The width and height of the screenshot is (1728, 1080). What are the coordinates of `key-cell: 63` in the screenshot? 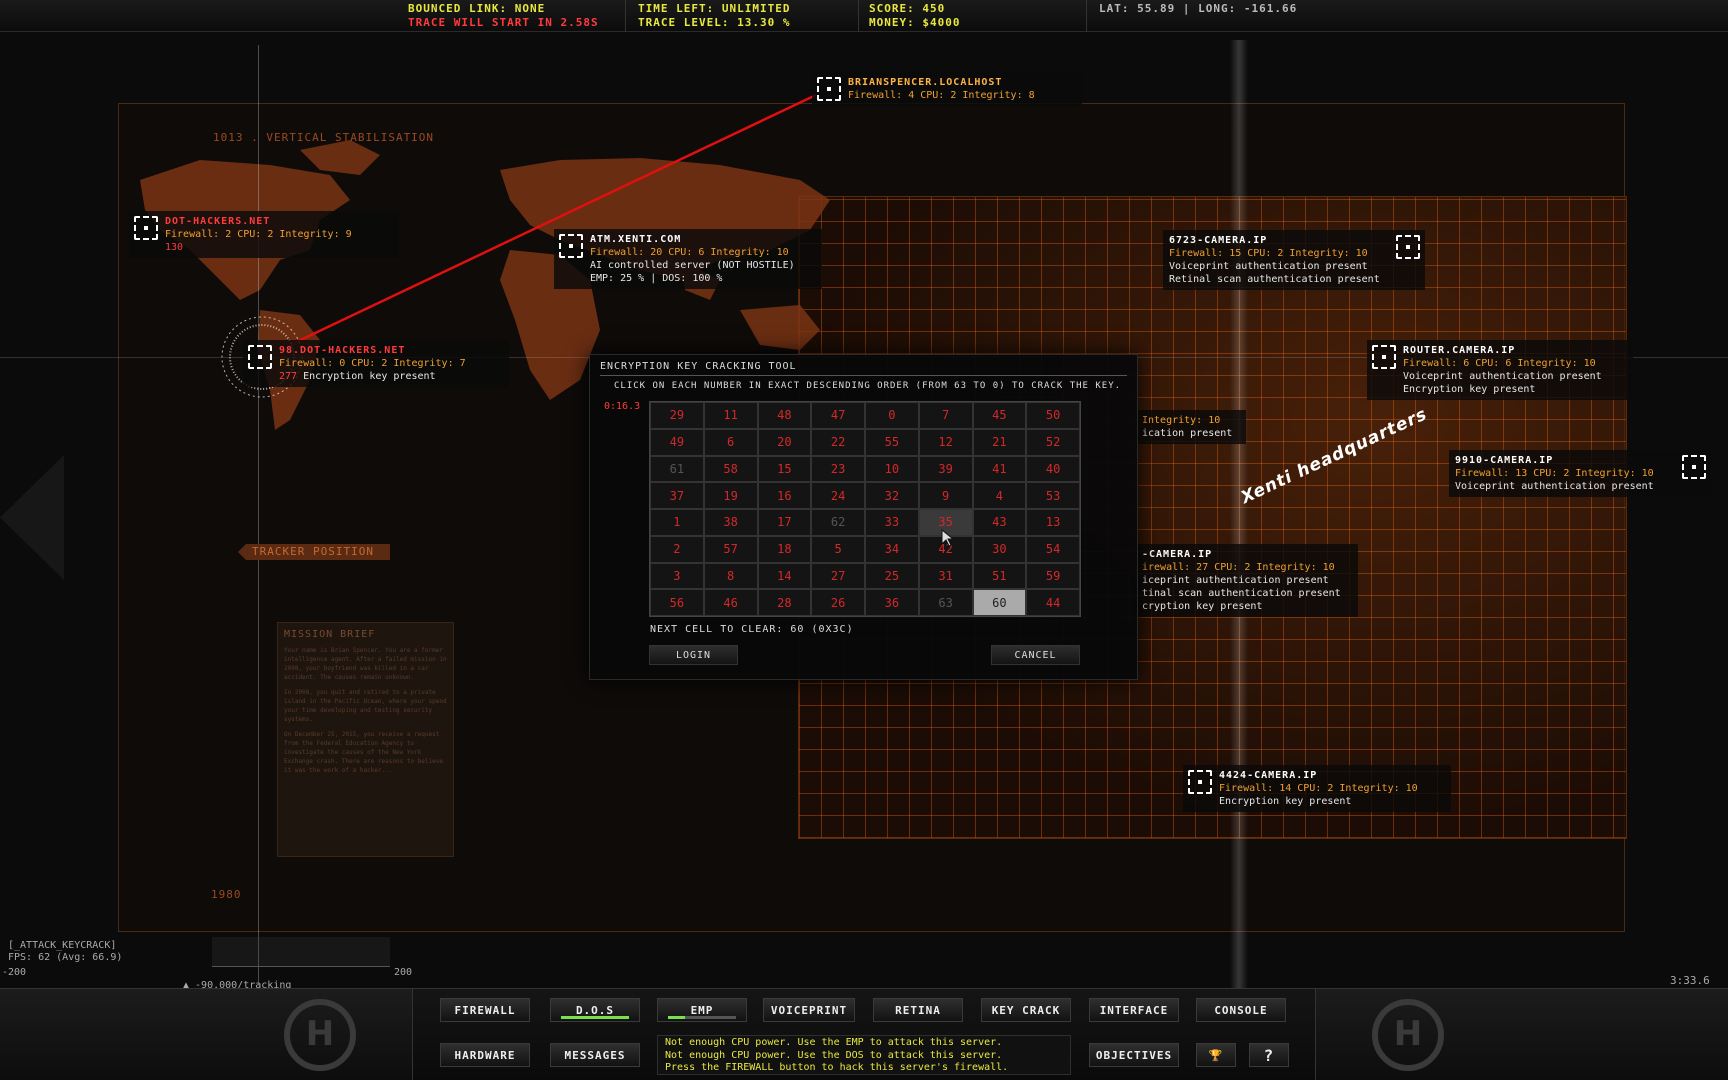 It's located at (945, 602).